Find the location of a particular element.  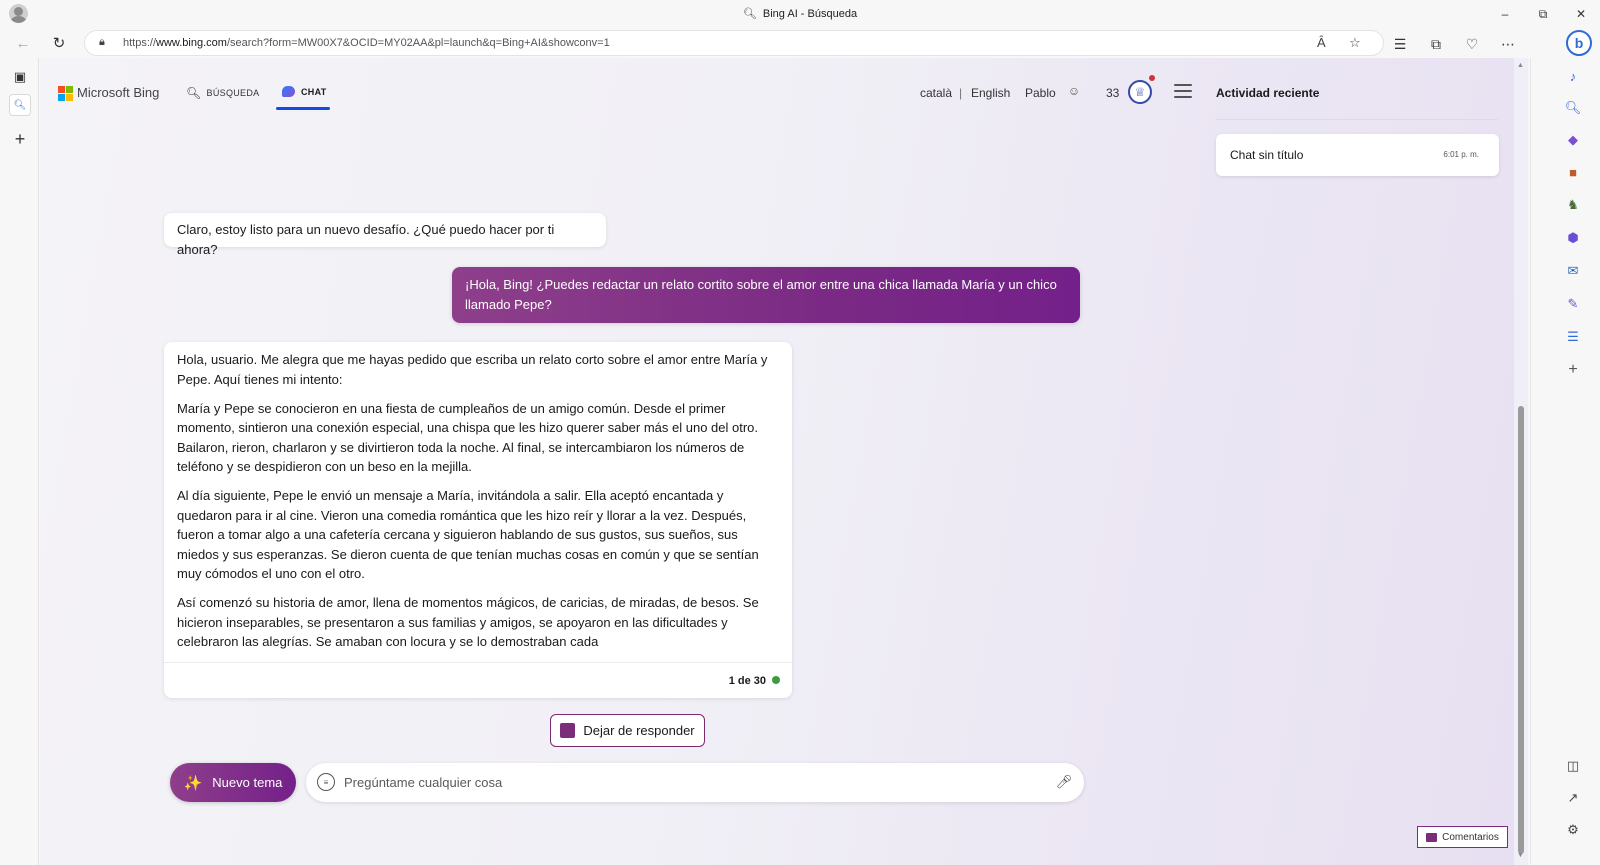

scrollbar-thumb is located at coordinates (1521, 630).